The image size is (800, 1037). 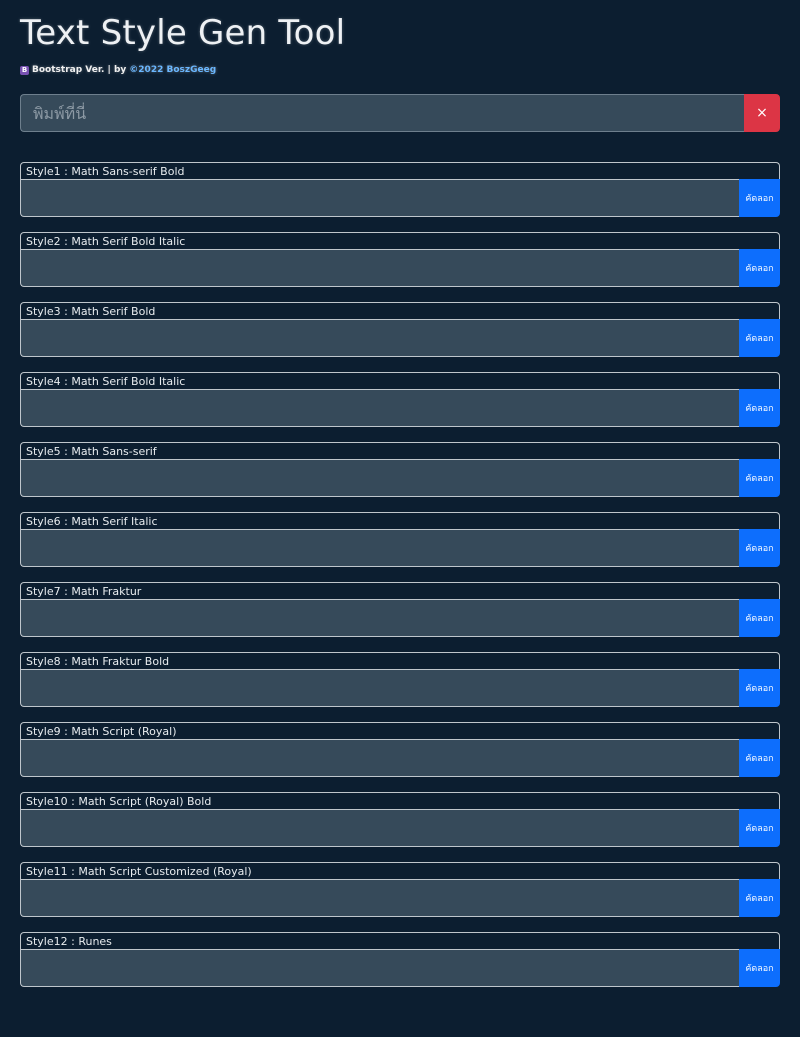 I want to click on subtitle-text: Bootstrap Ver. | by, so click(x=79, y=70).